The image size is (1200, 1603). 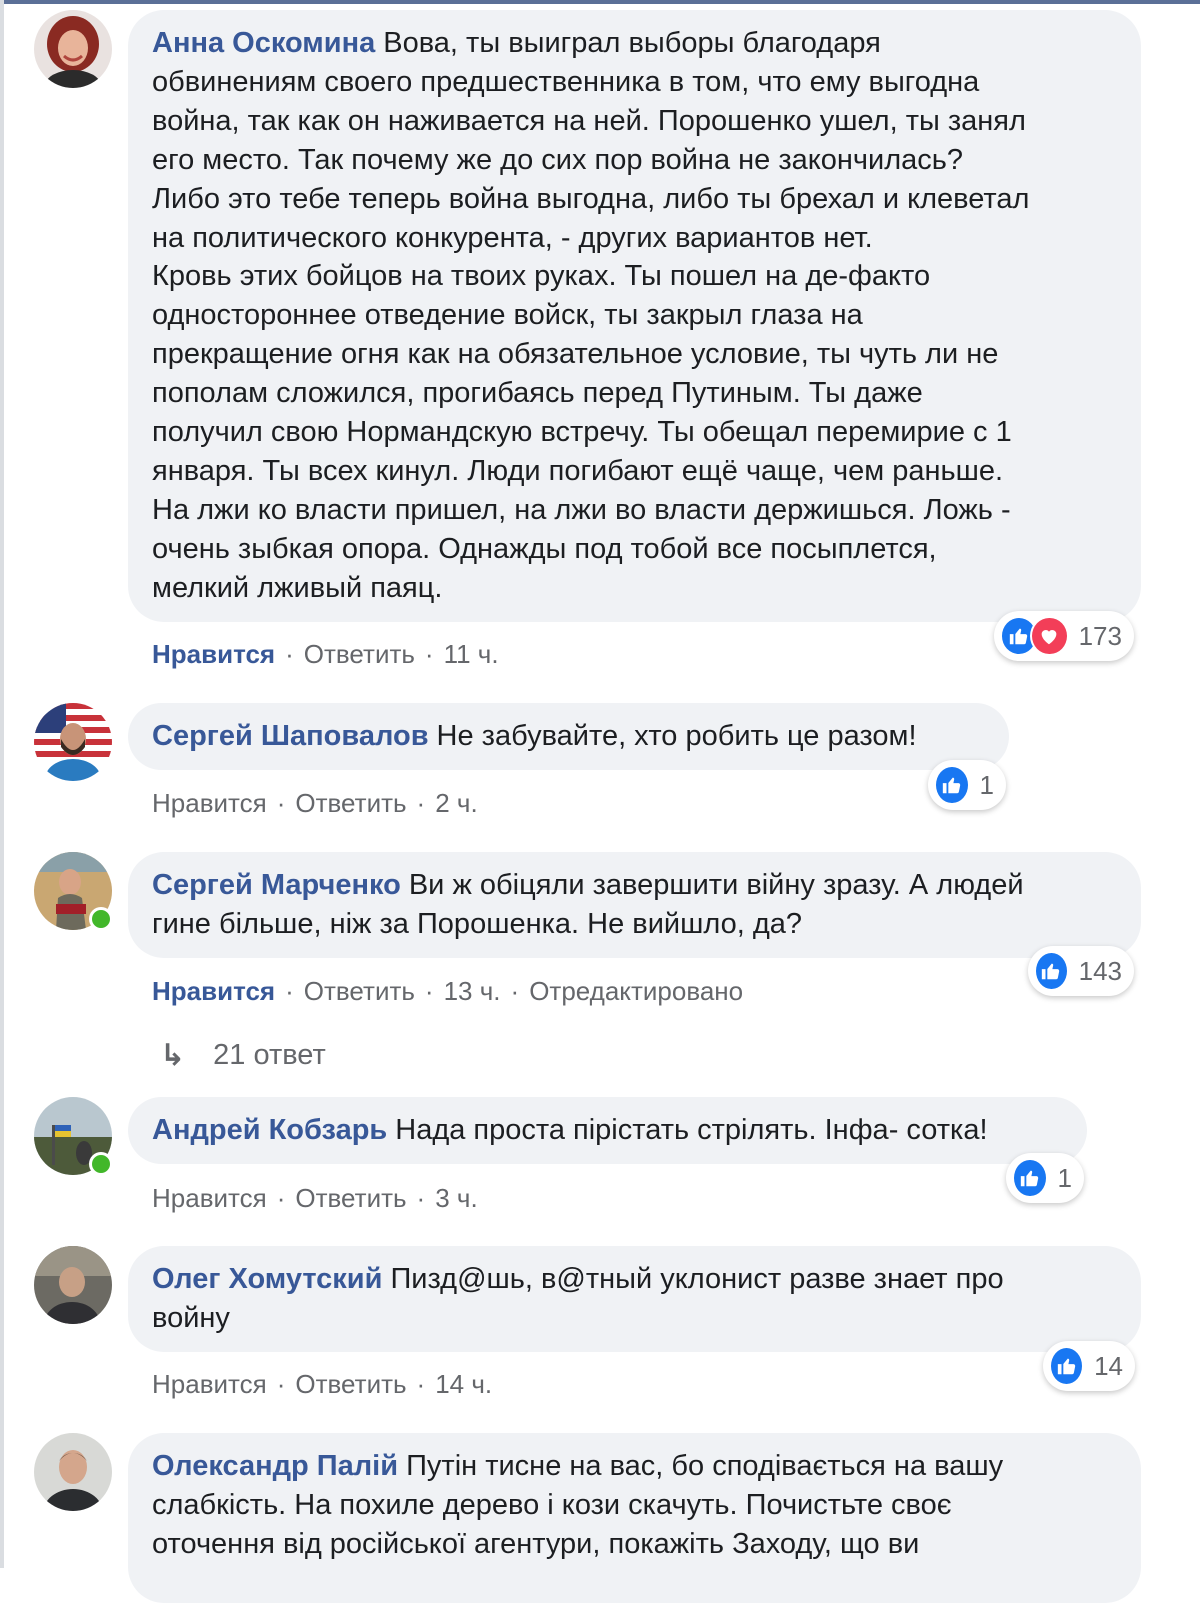 What do you see at coordinates (276, 885) in the screenshot?
I see `comment-author: Сергей Марченко` at bounding box center [276, 885].